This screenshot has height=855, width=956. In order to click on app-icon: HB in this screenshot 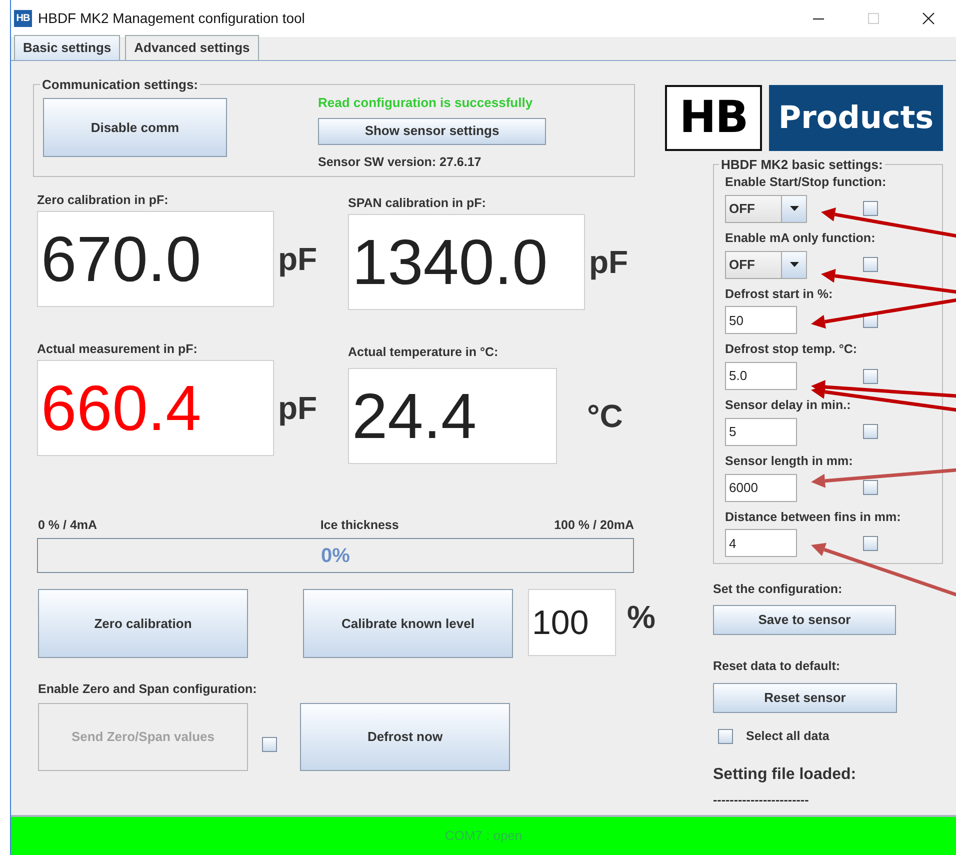, I will do `click(23, 18)`.